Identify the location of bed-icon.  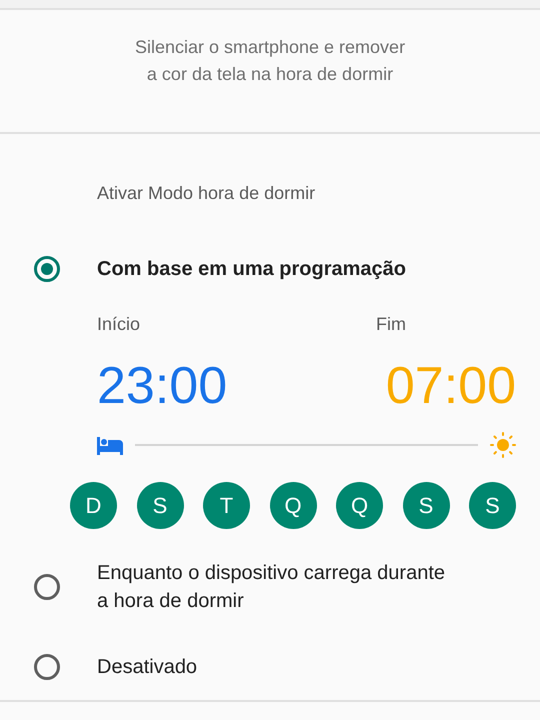
(110, 445).